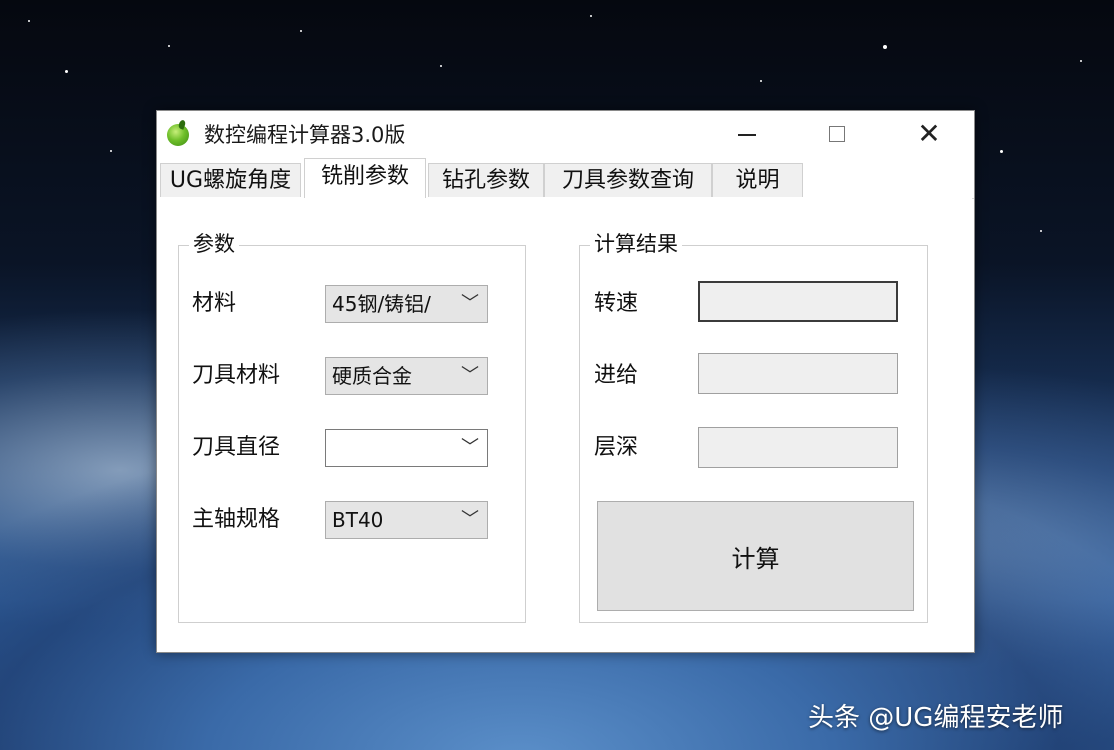  Describe the element at coordinates (628, 180) in the screenshot. I see `tab-tool-param-query: 刀具参数查询` at that location.